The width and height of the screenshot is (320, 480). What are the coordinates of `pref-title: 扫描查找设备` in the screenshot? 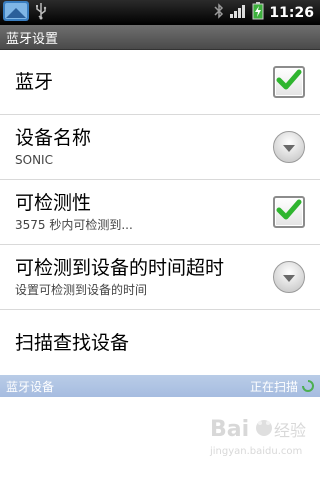 It's located at (72, 342).